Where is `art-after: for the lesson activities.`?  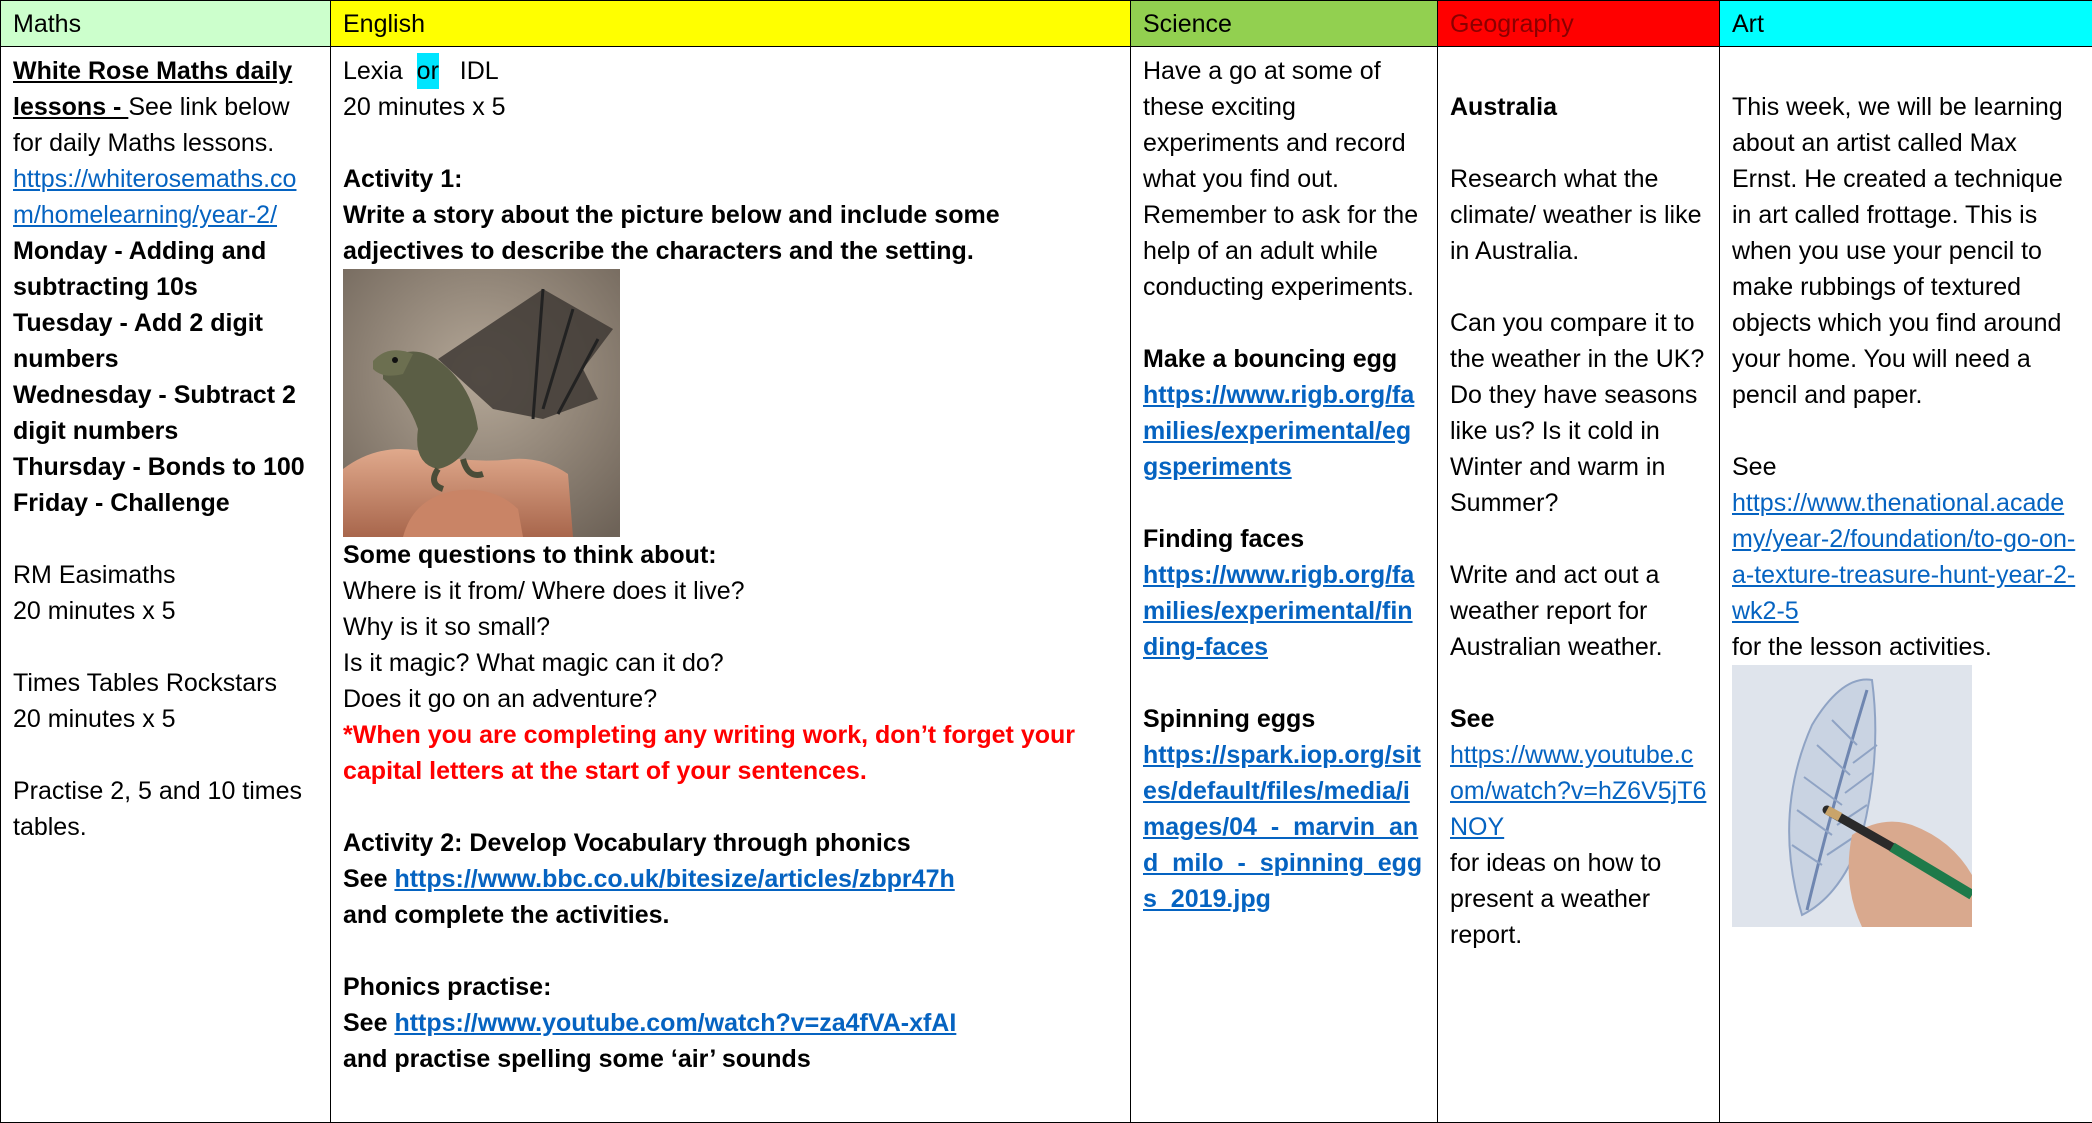 art-after: for the lesson activities. is located at coordinates (1862, 647).